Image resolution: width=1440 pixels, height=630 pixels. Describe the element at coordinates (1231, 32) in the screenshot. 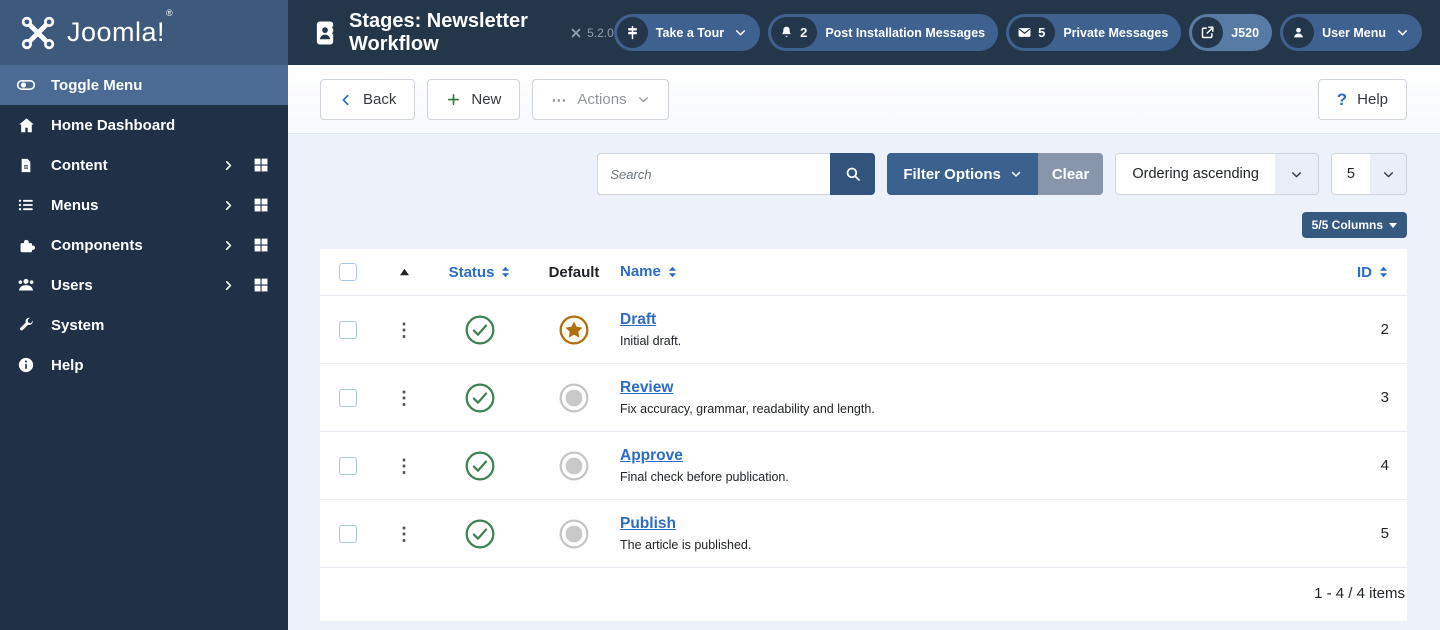

I see `preview-site-button: J520` at that location.